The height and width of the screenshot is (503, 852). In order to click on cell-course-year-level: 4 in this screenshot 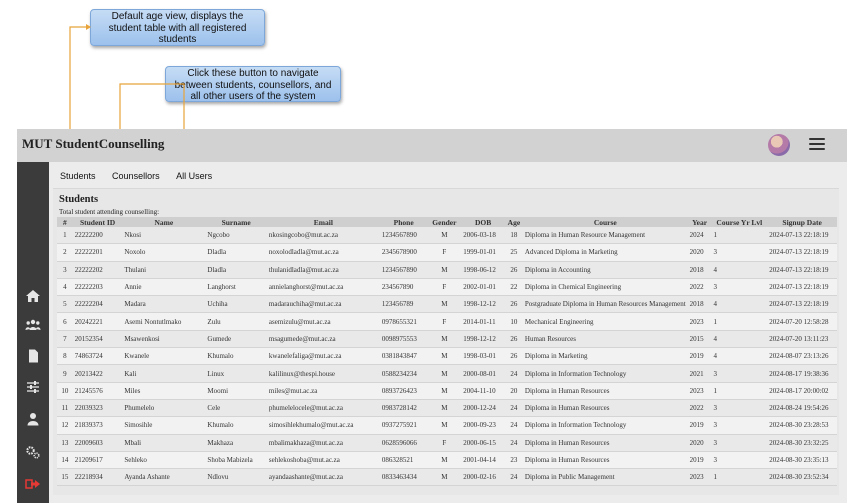, I will do `click(739, 270)`.